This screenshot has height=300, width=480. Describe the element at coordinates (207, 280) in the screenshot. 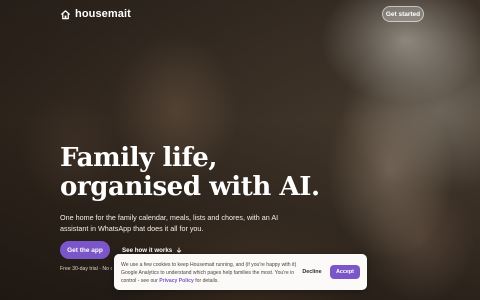

I see `cookie-text-end: for details.` at that location.